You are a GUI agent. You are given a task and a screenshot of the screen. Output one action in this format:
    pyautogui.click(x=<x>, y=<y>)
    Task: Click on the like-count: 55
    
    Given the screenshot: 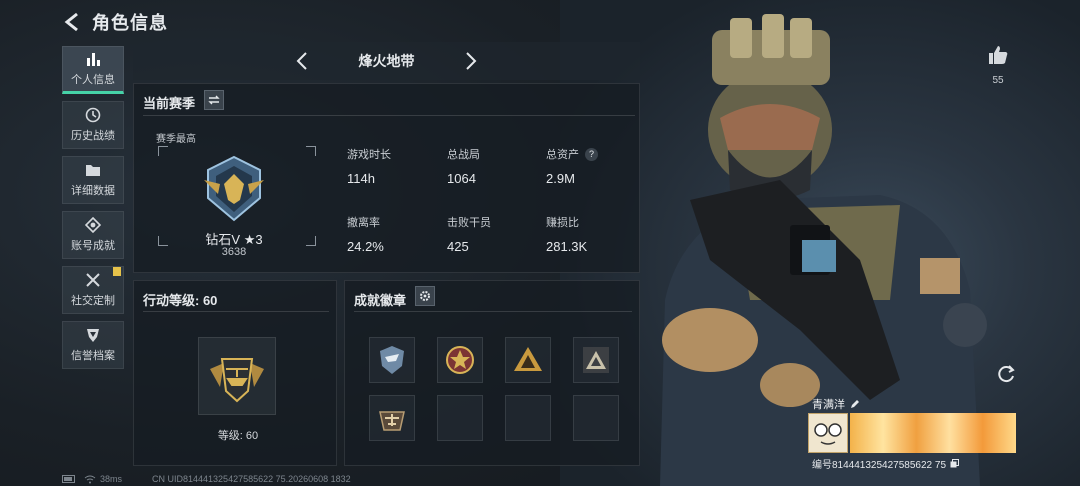 What is the action you would take?
    pyautogui.click(x=998, y=80)
    